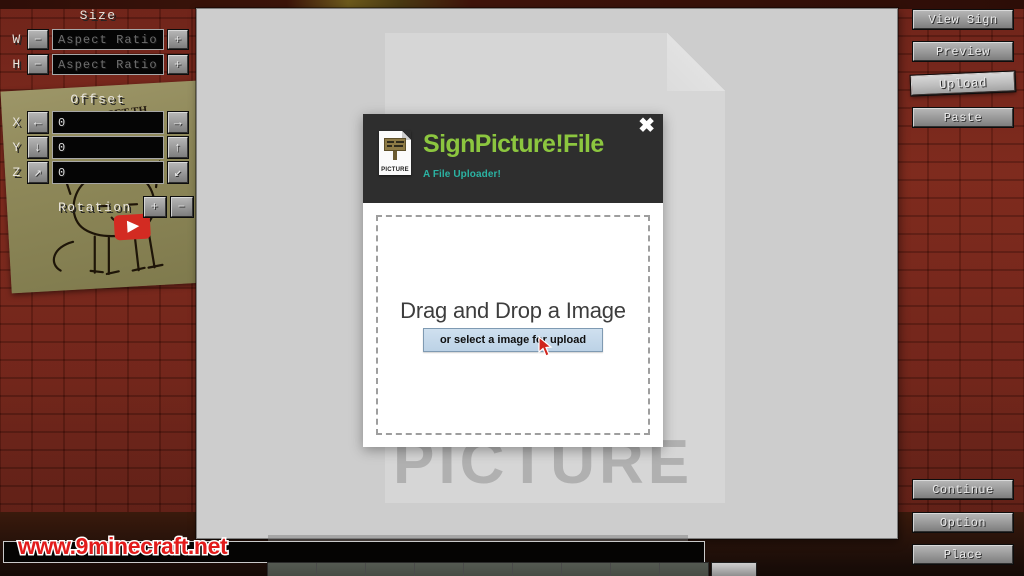 The image size is (1024, 576). I want to click on rotation-panel: Rotation + −, so click(126, 207).